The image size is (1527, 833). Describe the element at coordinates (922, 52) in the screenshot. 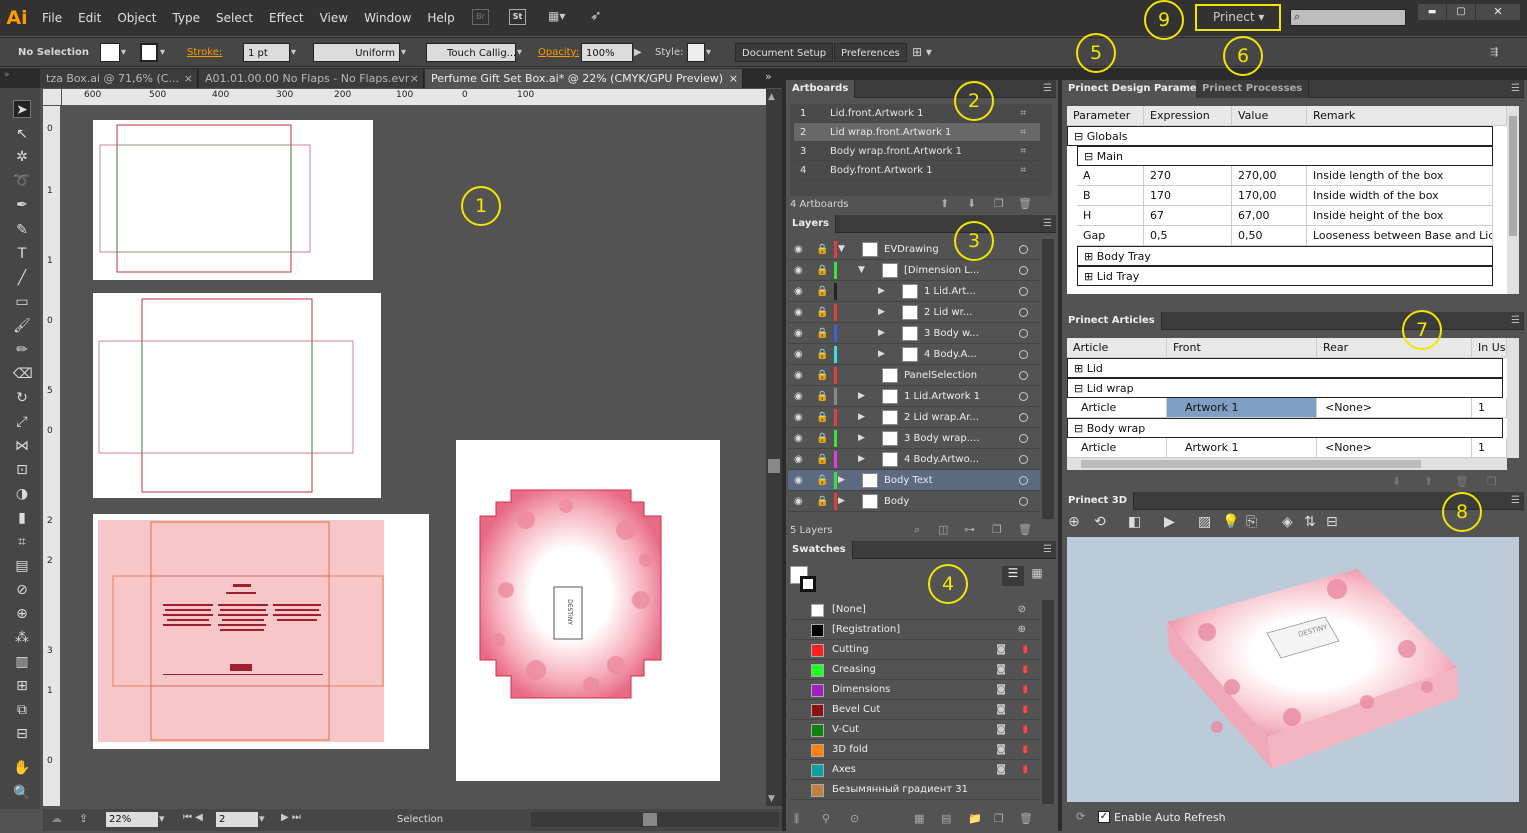

I see `arrange-icon: ⊞ ▾` at that location.